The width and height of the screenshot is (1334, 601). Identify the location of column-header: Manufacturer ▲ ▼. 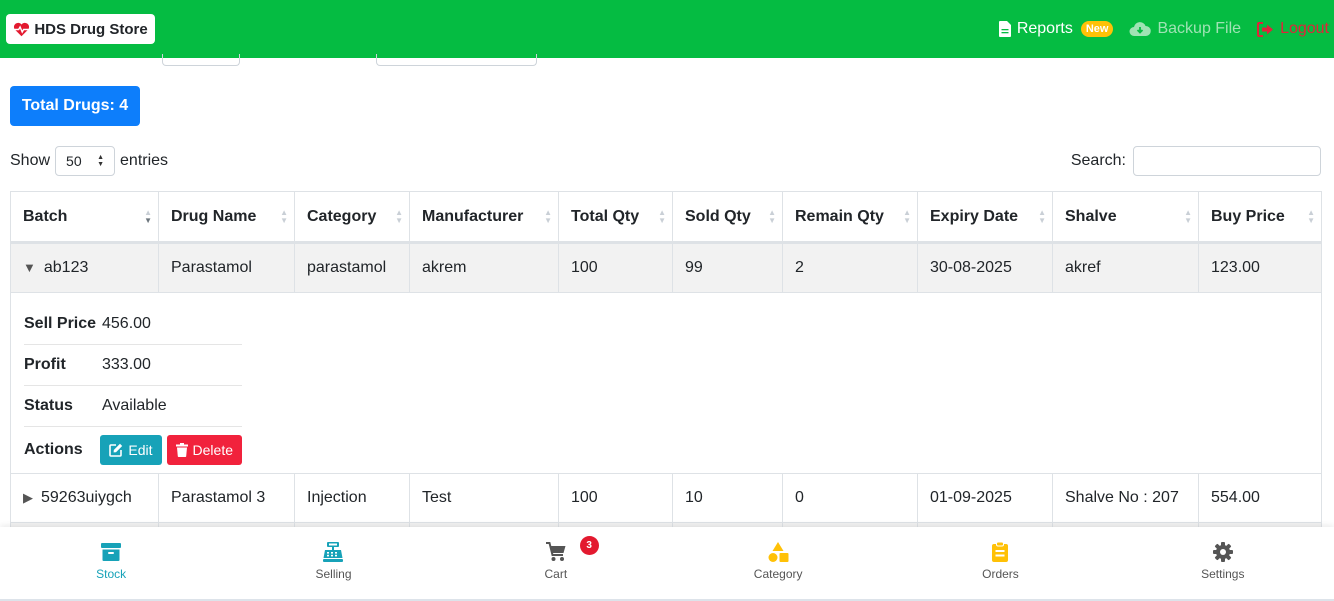
(484, 217).